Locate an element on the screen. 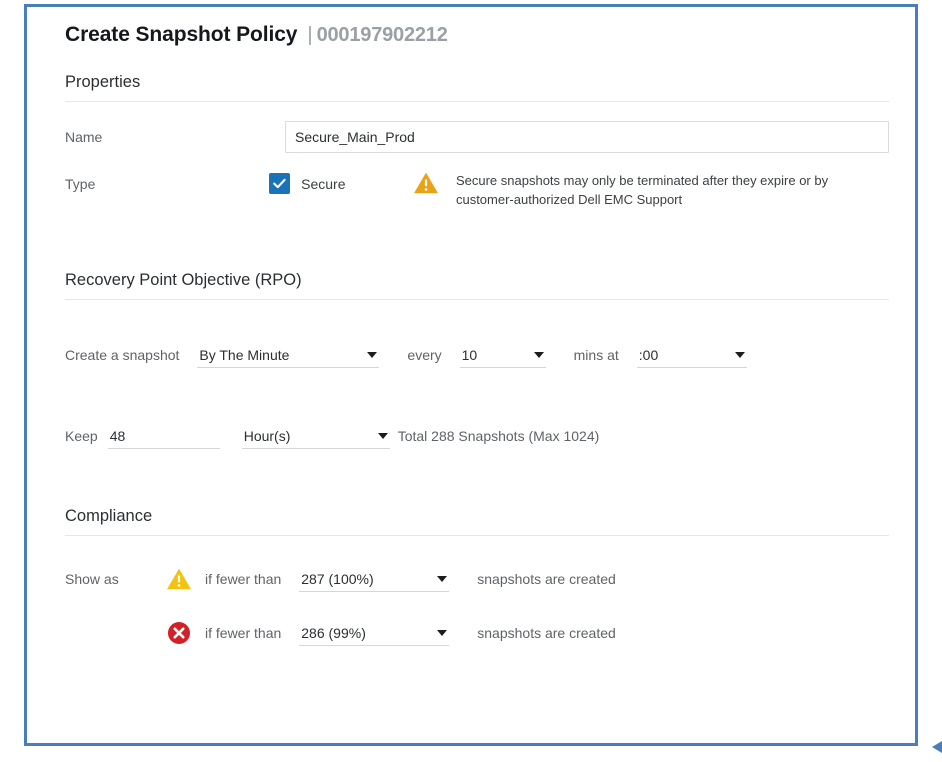 The height and width of the screenshot is (762, 942). keep-unit-dropdown: Hour(s) is located at coordinates (315, 436).